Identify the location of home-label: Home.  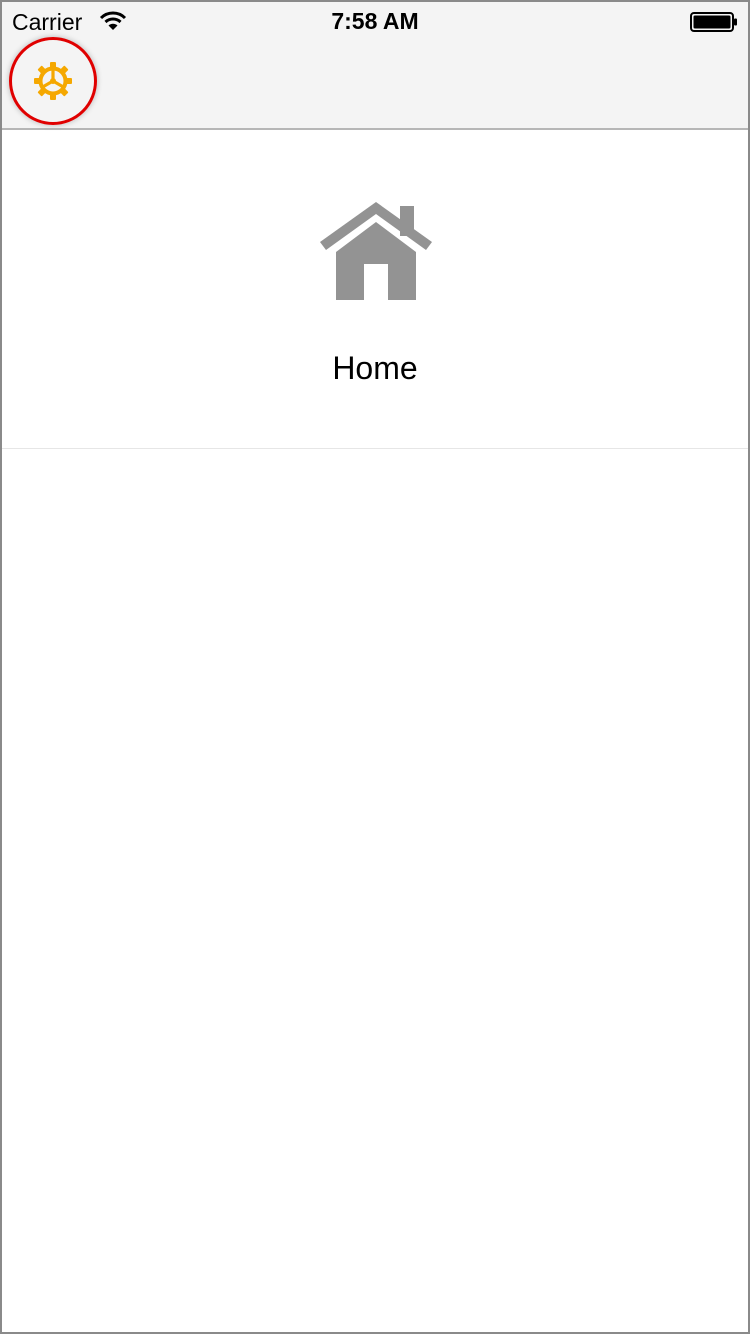
(375, 368).